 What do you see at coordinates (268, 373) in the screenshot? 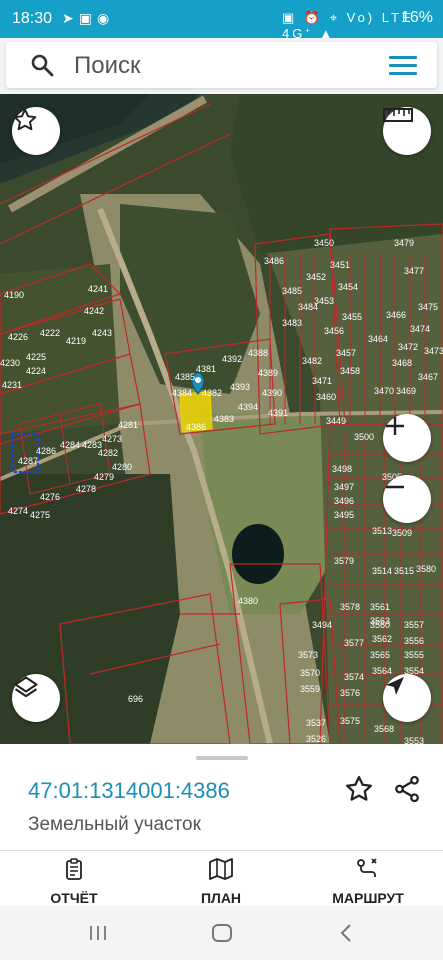
I see `parcel-label: 4389` at bounding box center [268, 373].